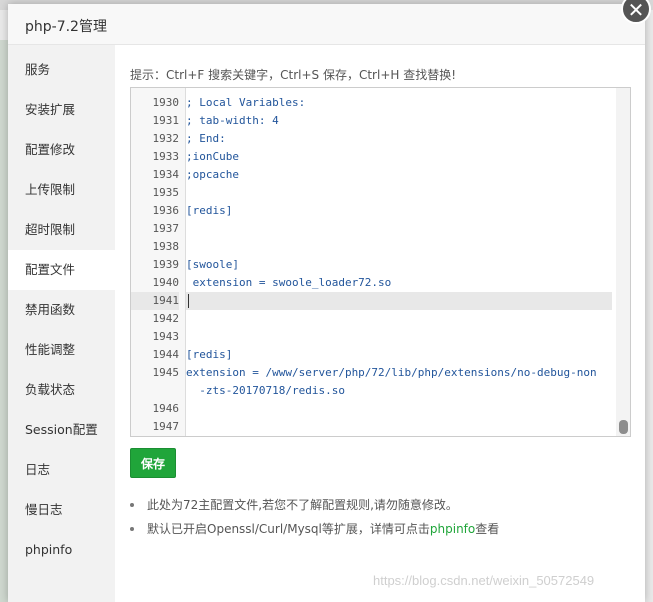 This screenshot has height=602, width=653. Describe the element at coordinates (399, 283) in the screenshot. I see `line-text: extension = swoole_loader72.so` at that location.